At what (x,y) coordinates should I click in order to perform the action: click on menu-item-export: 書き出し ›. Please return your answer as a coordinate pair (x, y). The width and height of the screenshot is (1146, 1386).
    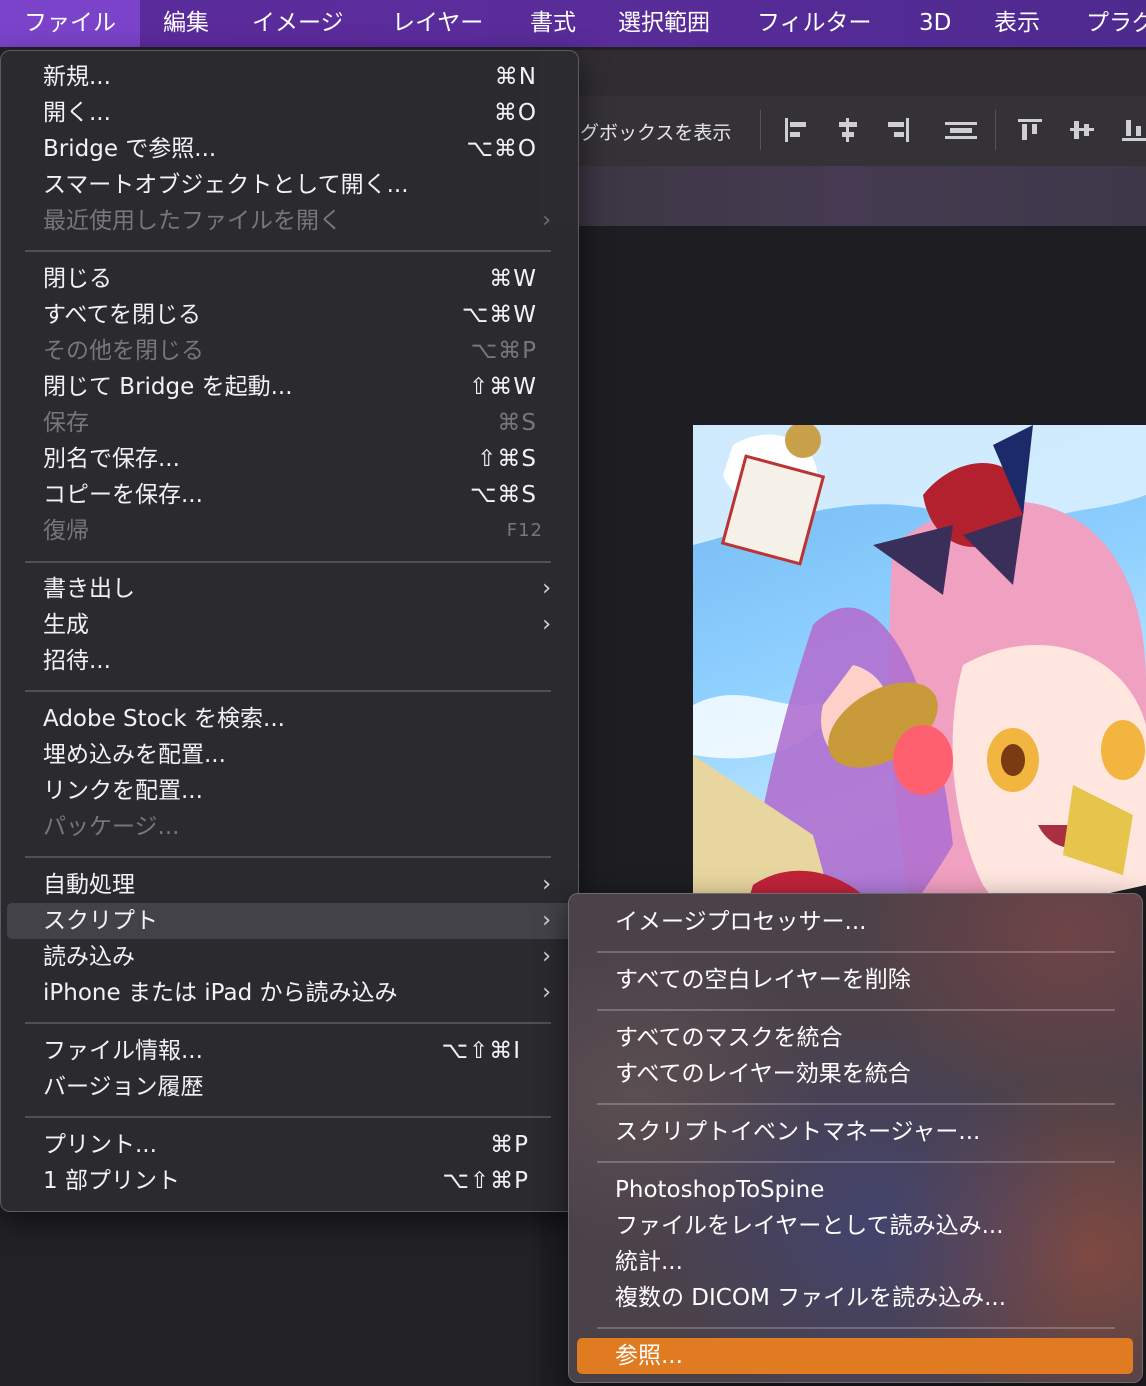
    Looking at the image, I should click on (290, 589).